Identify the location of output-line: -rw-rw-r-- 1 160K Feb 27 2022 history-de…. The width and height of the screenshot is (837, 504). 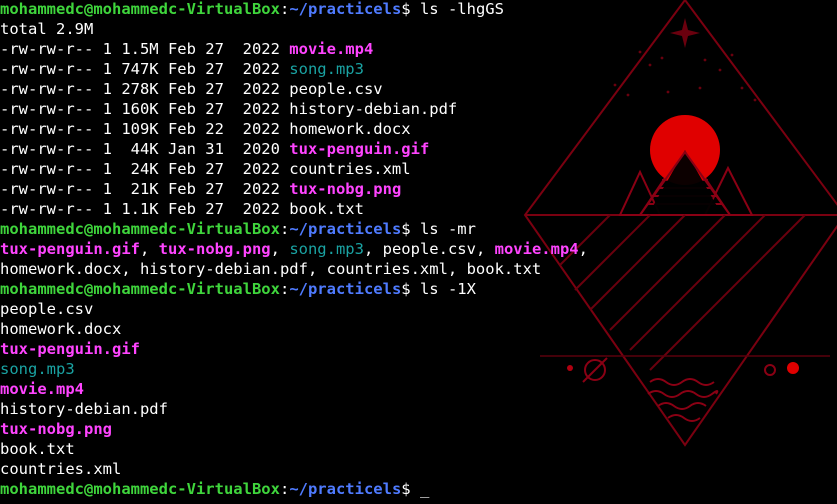
(294, 109).